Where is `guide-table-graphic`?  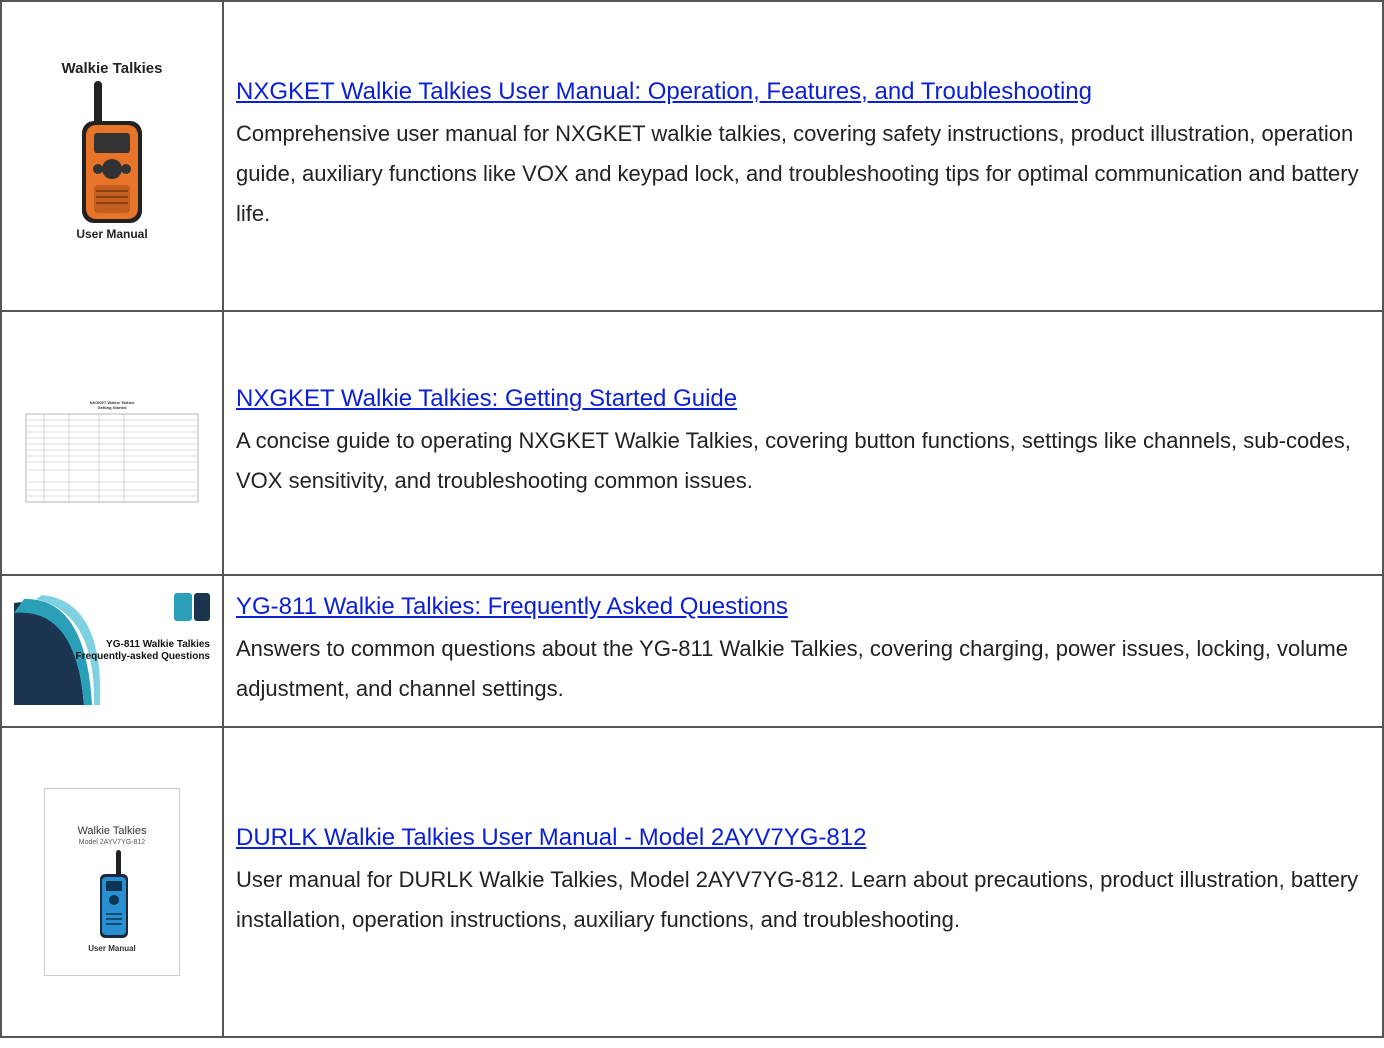 guide-table-graphic is located at coordinates (112, 458).